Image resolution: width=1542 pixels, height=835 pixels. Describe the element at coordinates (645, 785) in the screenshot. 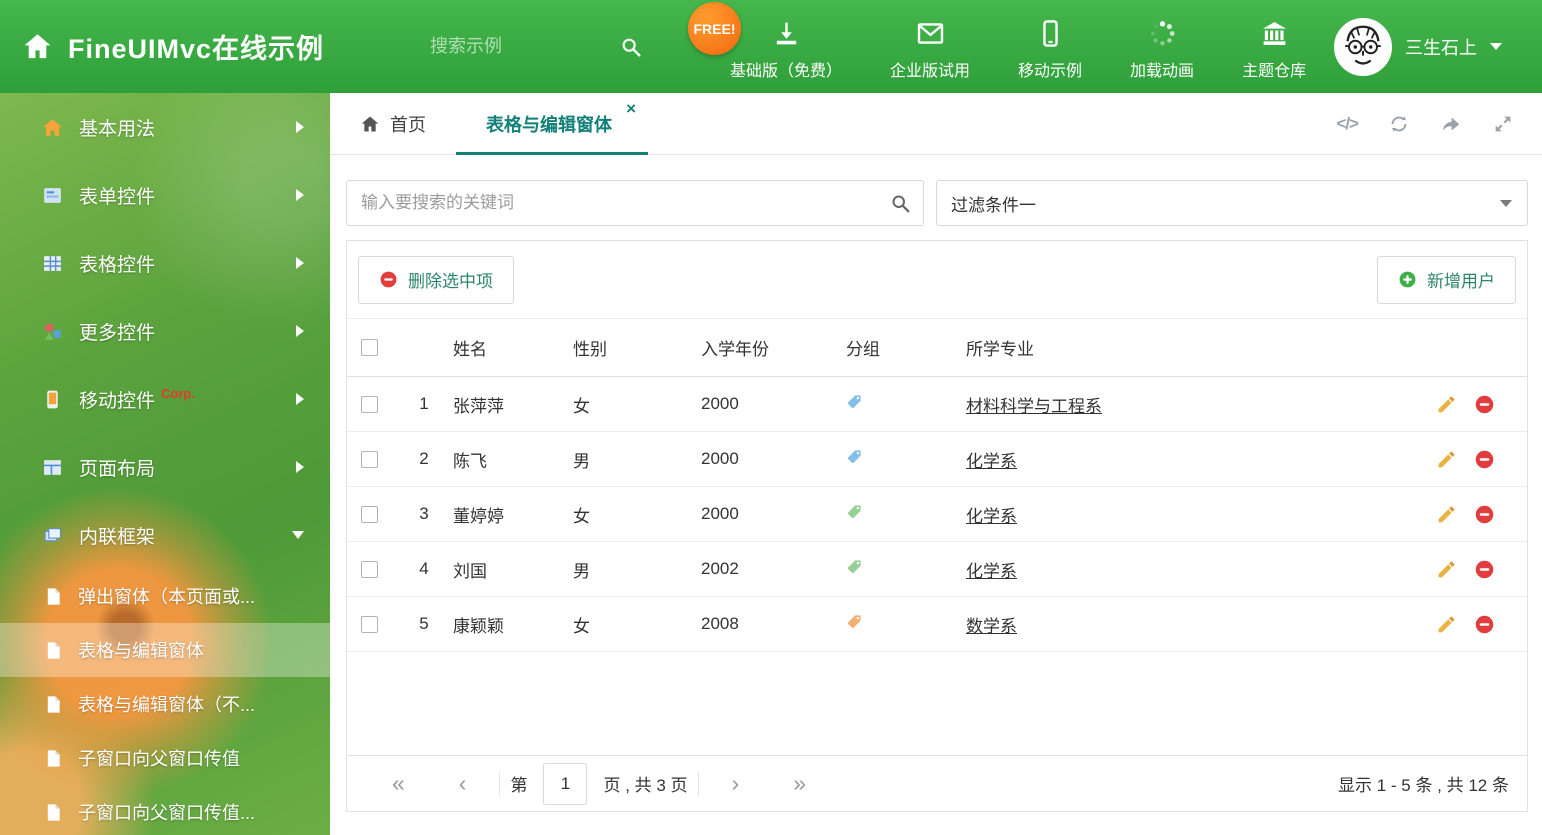

I see `page-suffix: 页 , 共 3 页` at that location.